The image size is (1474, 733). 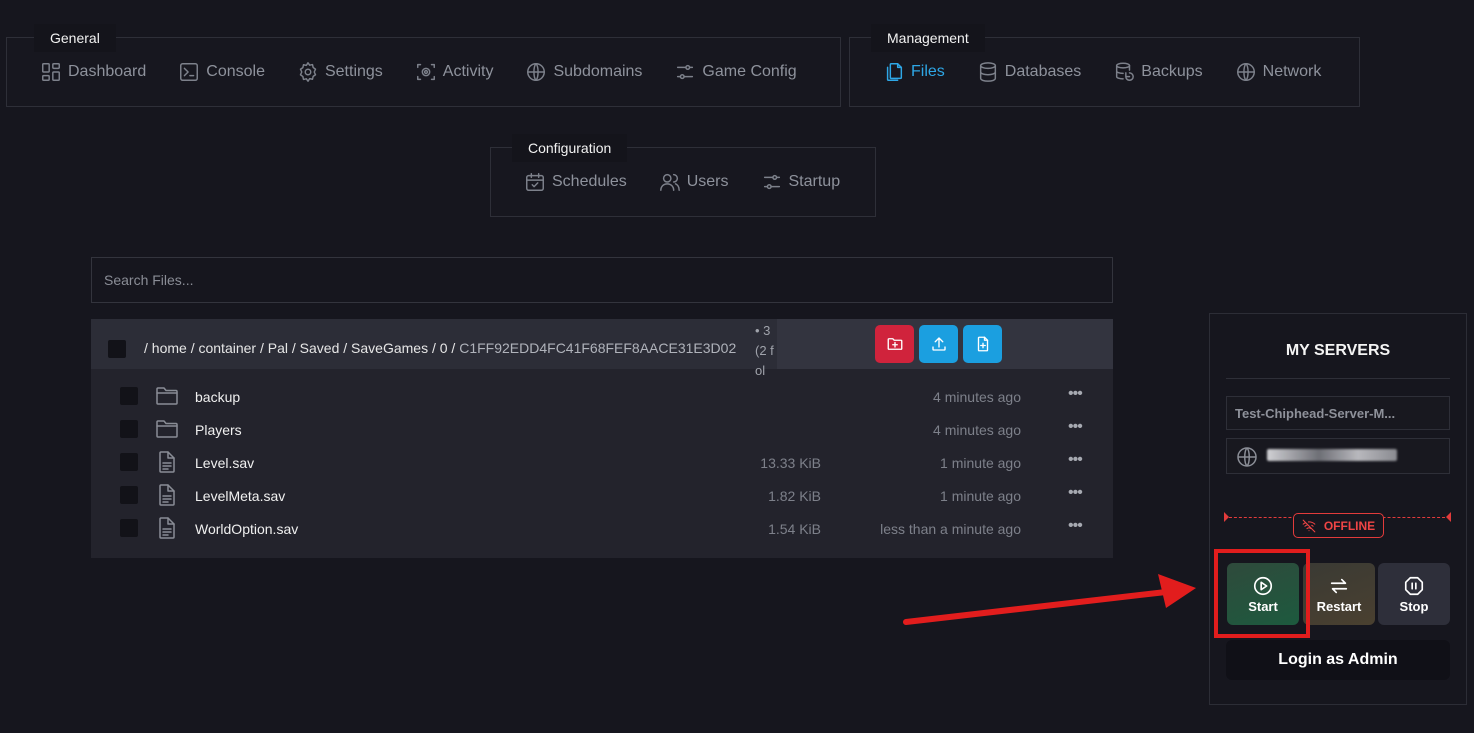 I want to click on restart-button: Restart, so click(x=1339, y=594).